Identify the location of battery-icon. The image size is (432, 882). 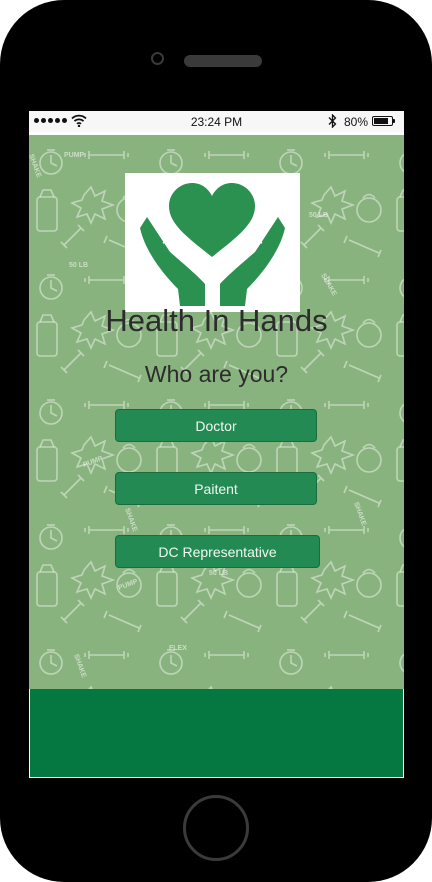
(383, 121).